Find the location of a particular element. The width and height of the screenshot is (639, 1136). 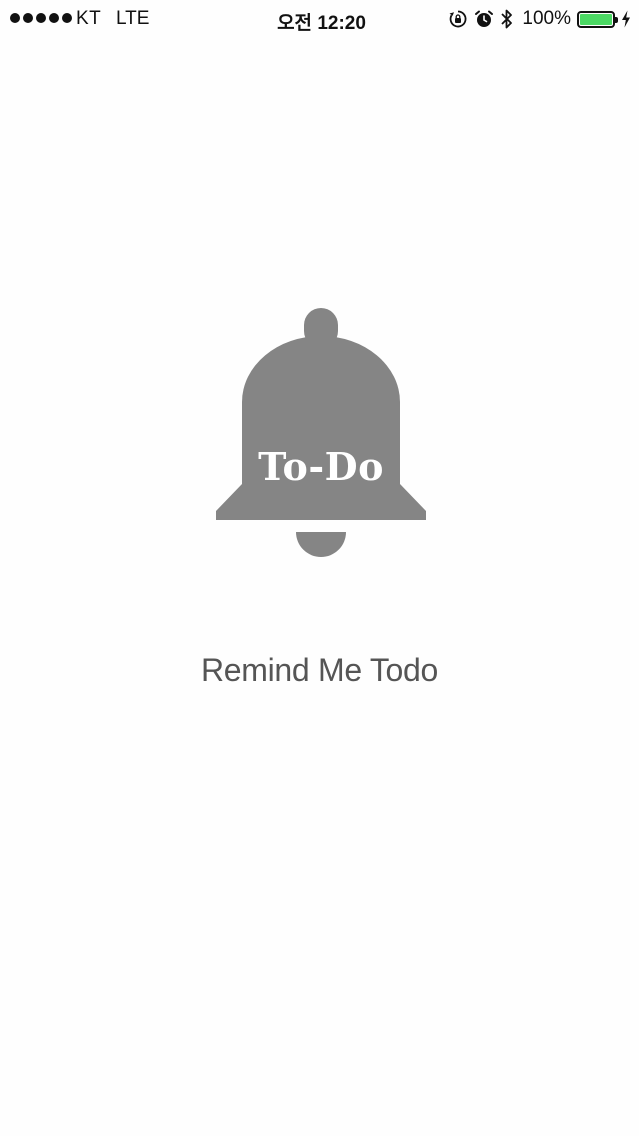

bluetooth-icon is located at coordinates (507, 19).